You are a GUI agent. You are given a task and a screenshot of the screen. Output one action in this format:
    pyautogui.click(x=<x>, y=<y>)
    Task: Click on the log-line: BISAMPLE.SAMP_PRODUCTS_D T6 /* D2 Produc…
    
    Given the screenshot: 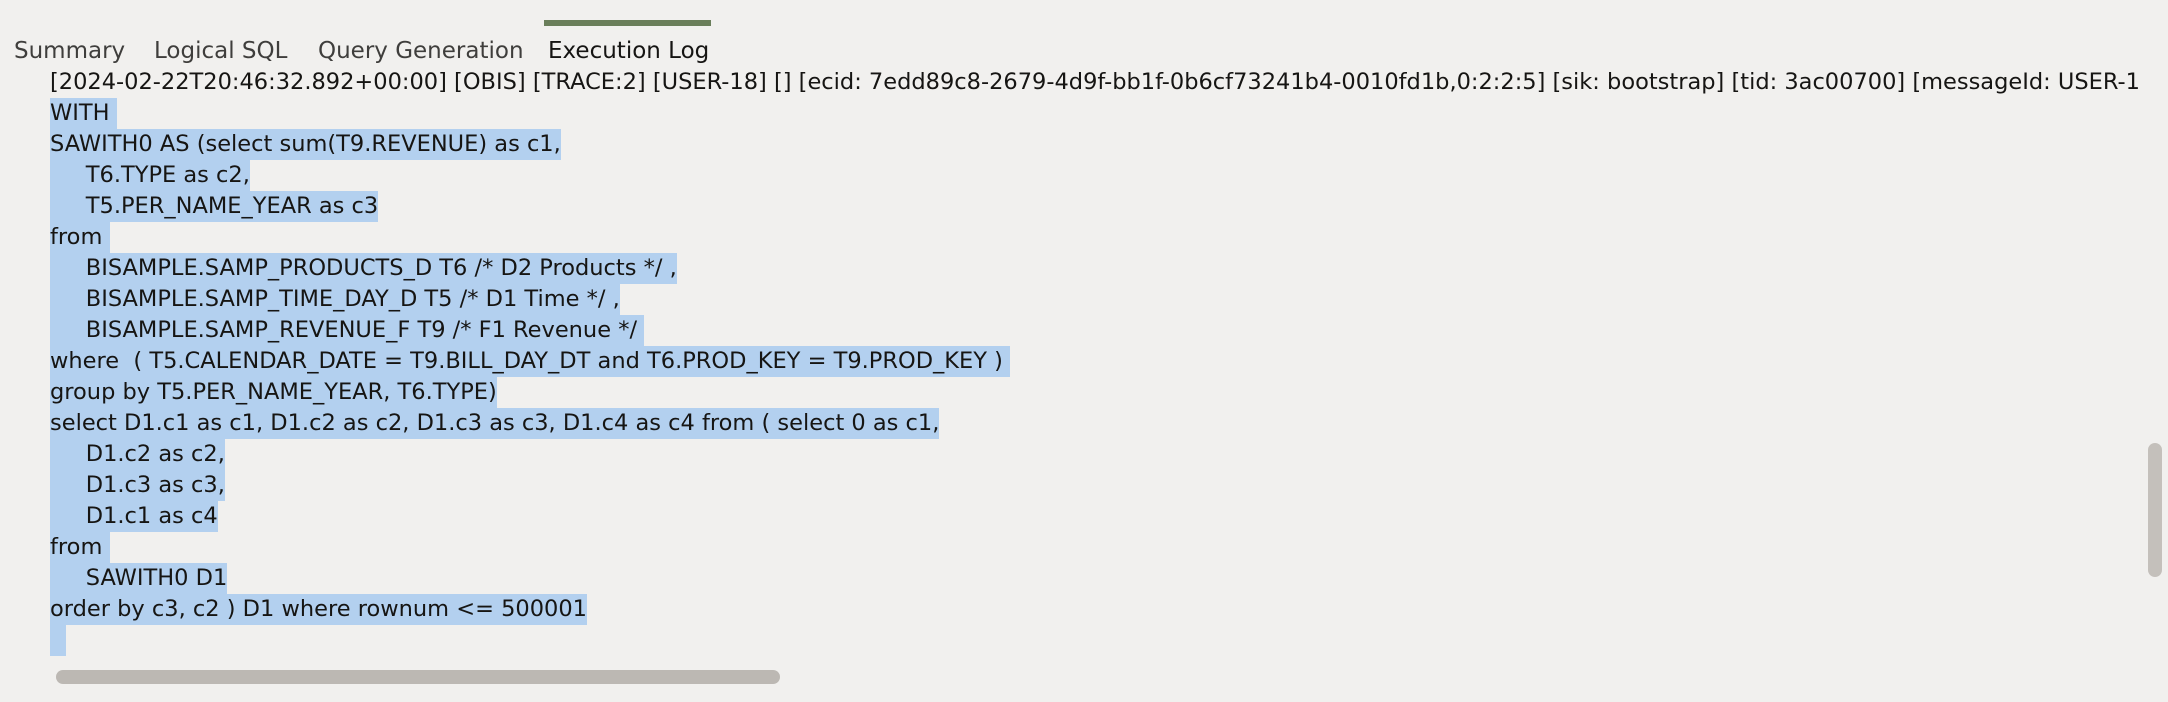 What is the action you would take?
    pyautogui.click(x=1100, y=268)
    